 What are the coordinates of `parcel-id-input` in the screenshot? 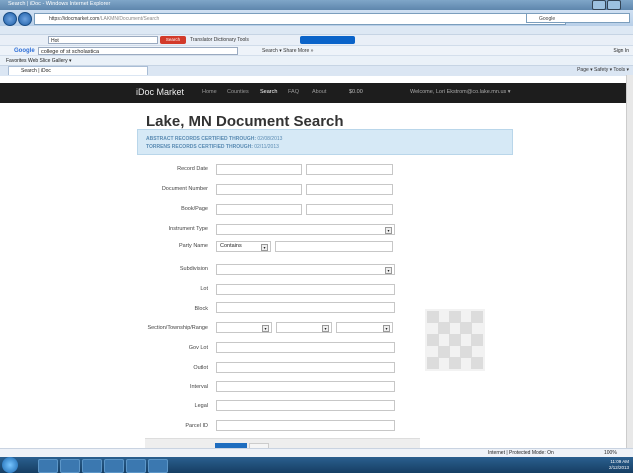 It's located at (305, 425).